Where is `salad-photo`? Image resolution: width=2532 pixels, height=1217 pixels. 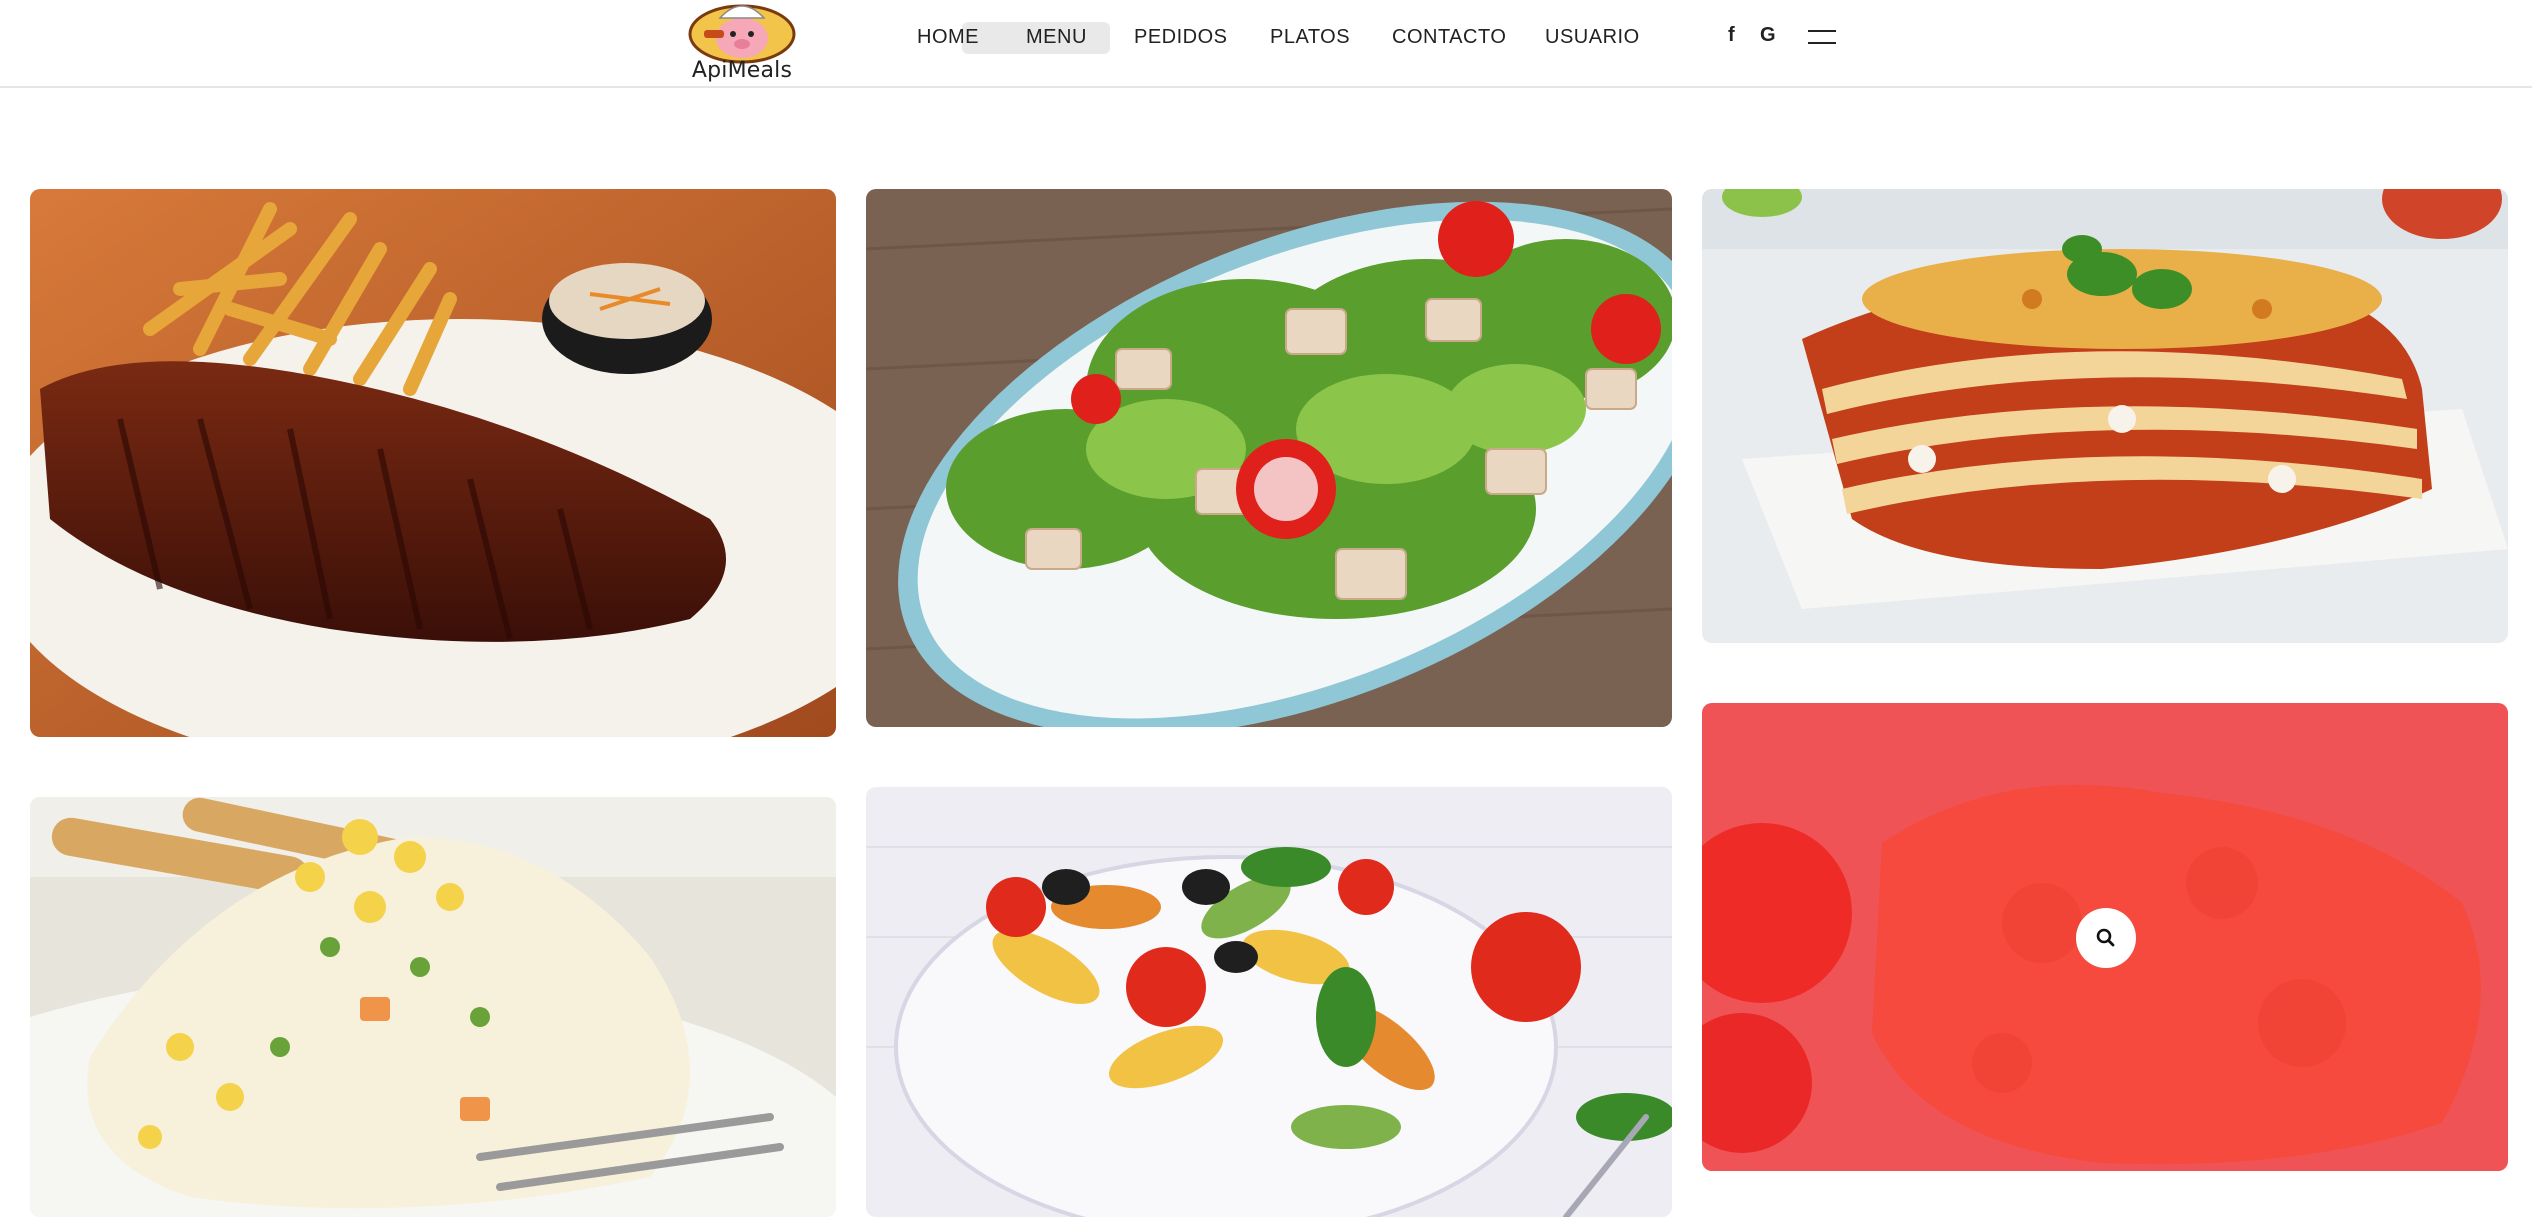 salad-photo is located at coordinates (1269, 458).